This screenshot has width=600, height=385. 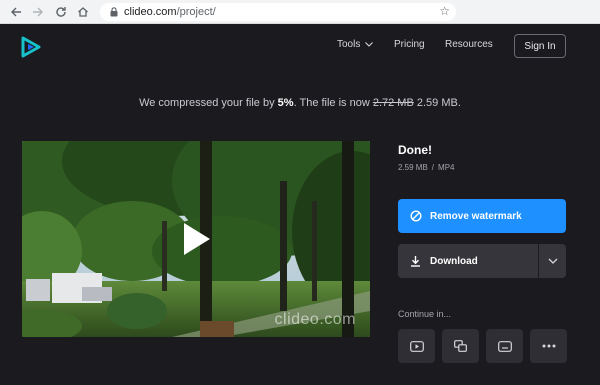 What do you see at coordinates (278, 12) in the screenshot?
I see `address-bar: clideo.com/project/ ☆` at bounding box center [278, 12].